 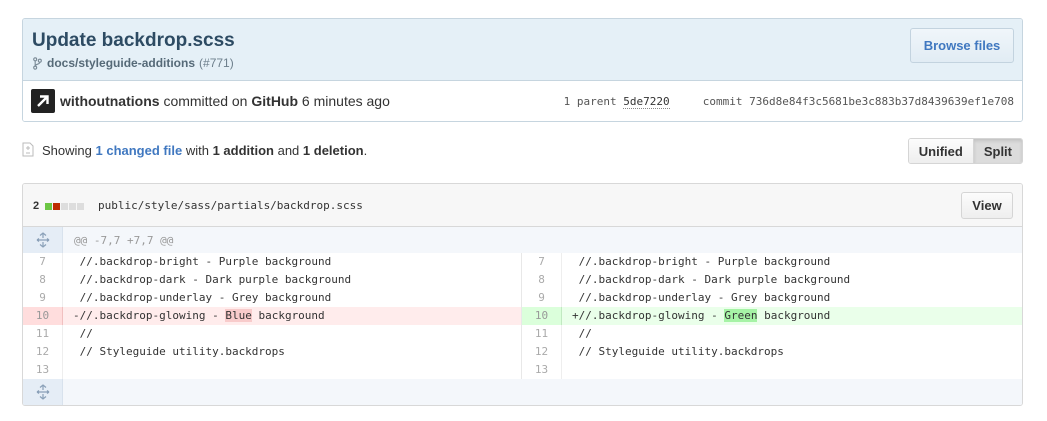 I want to click on code-prefix: -//.backdrop-glowing -, so click(x=149, y=315).